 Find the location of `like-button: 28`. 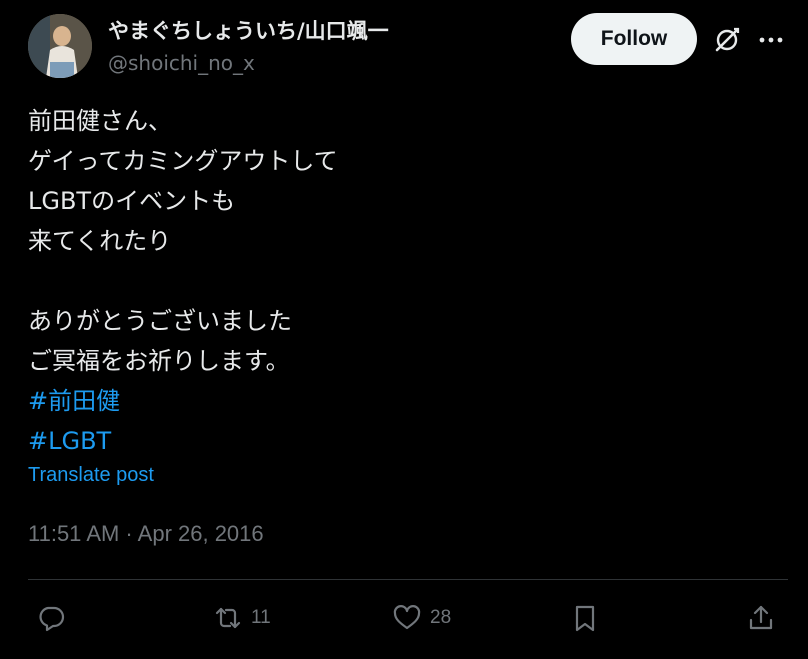

like-button: 28 is located at coordinates (421, 618).